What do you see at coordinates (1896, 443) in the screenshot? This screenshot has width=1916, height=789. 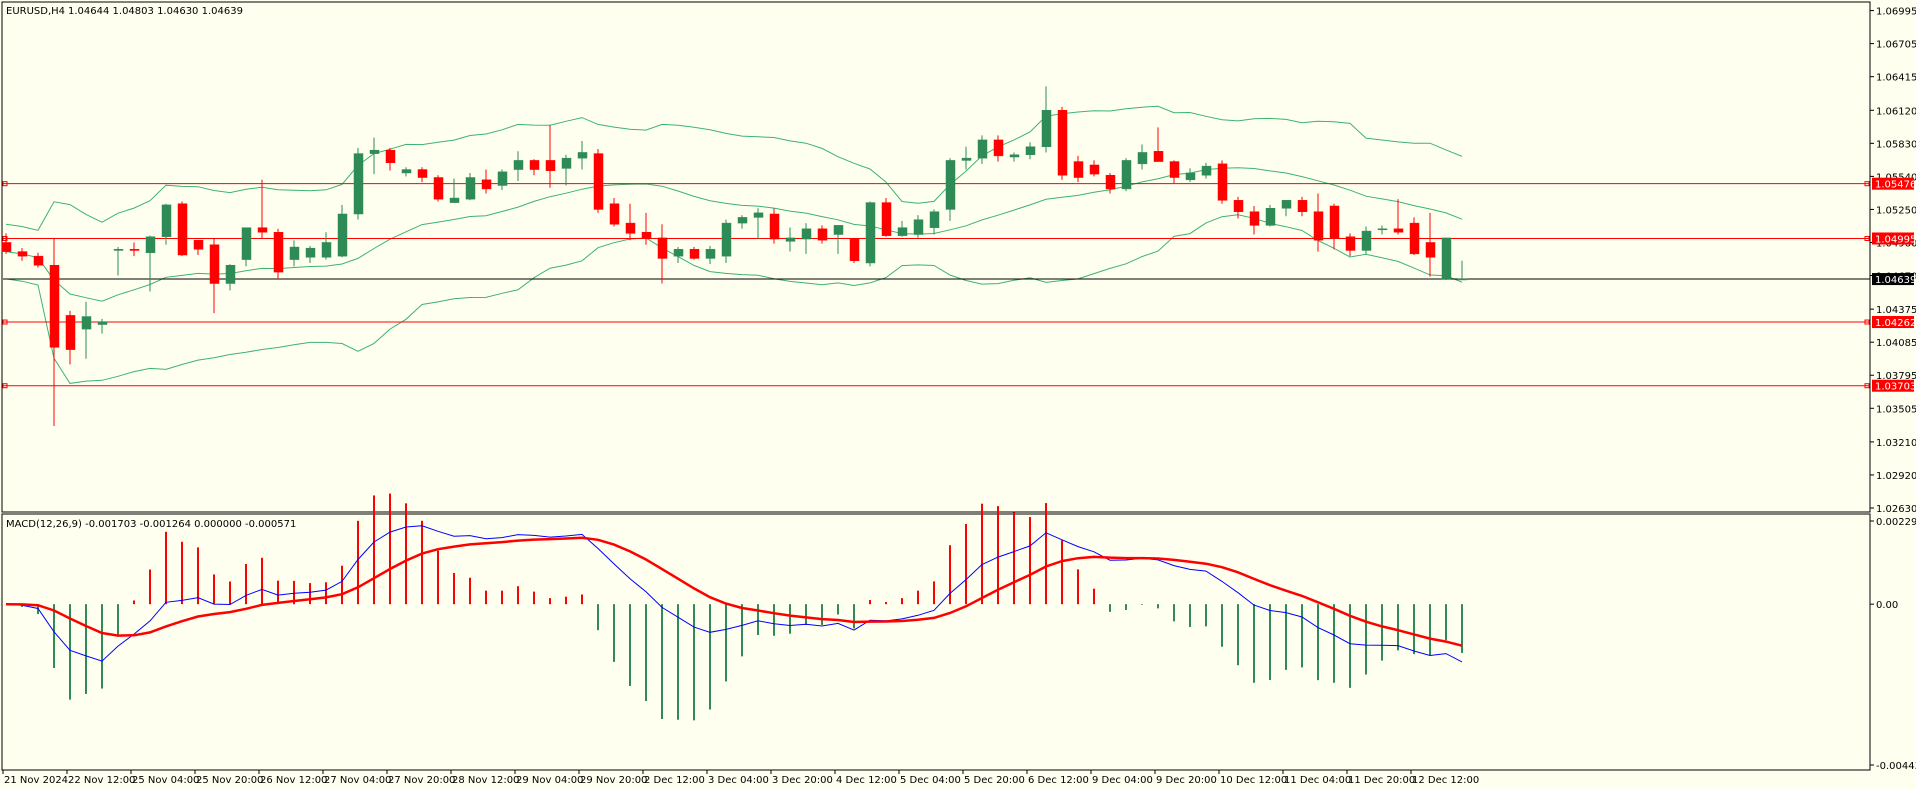 I see `price-tick-label: 1.03210` at bounding box center [1896, 443].